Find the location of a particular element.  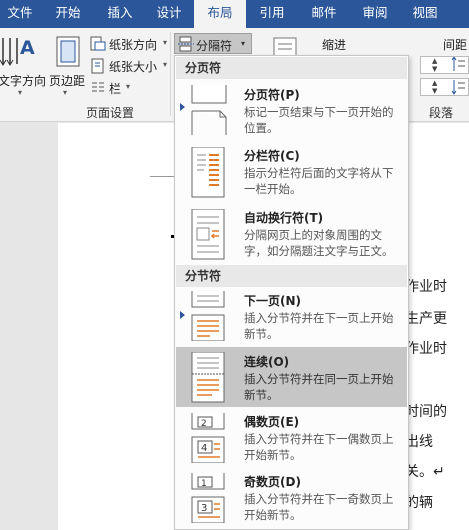

text-direction-button: A 文字方向 ▾ is located at coordinates (23, 64).